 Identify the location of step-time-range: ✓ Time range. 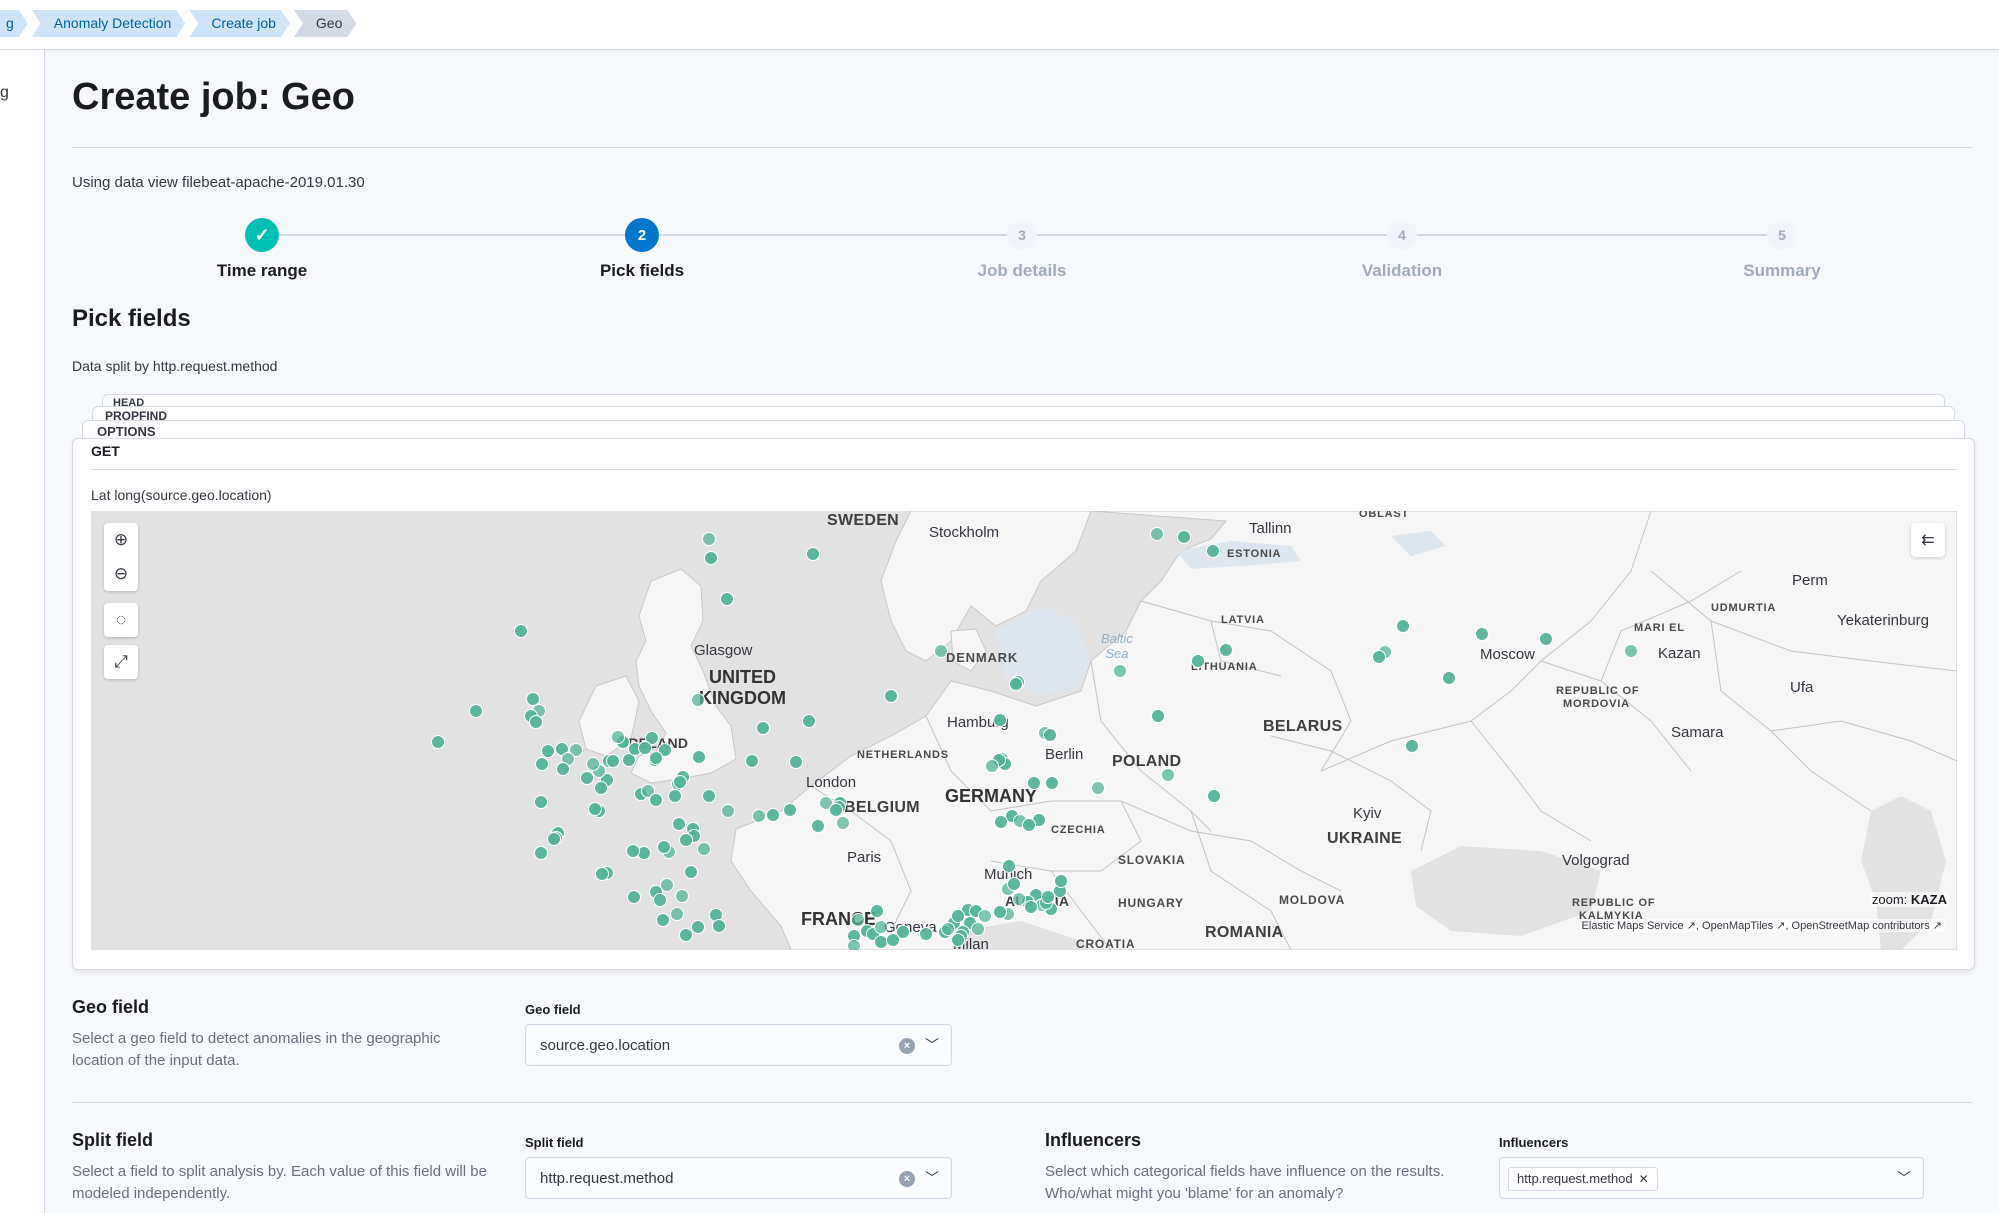
(262, 249).